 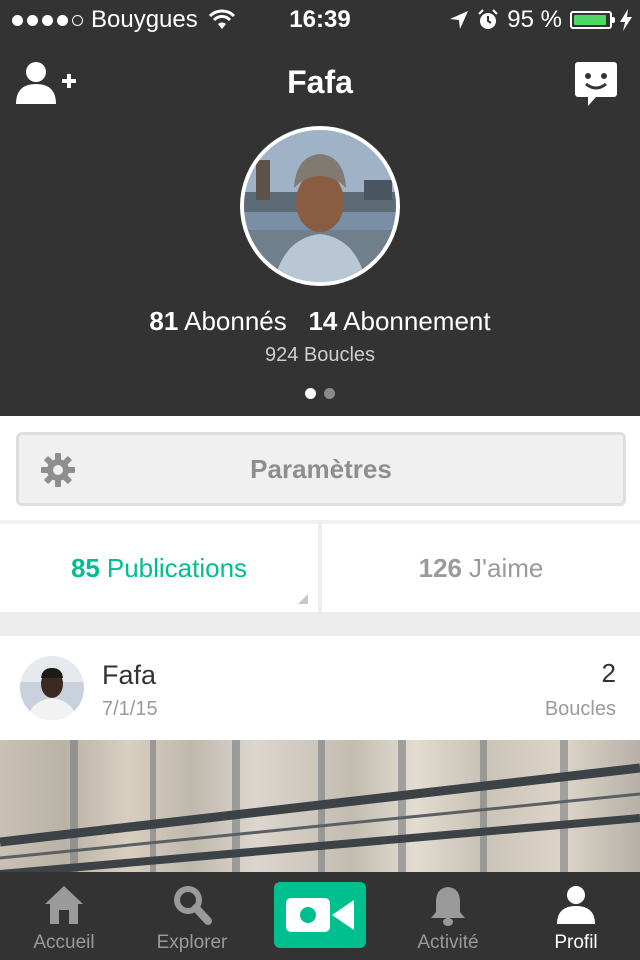 What do you see at coordinates (320, 393) in the screenshot?
I see `header-page-indicator` at bounding box center [320, 393].